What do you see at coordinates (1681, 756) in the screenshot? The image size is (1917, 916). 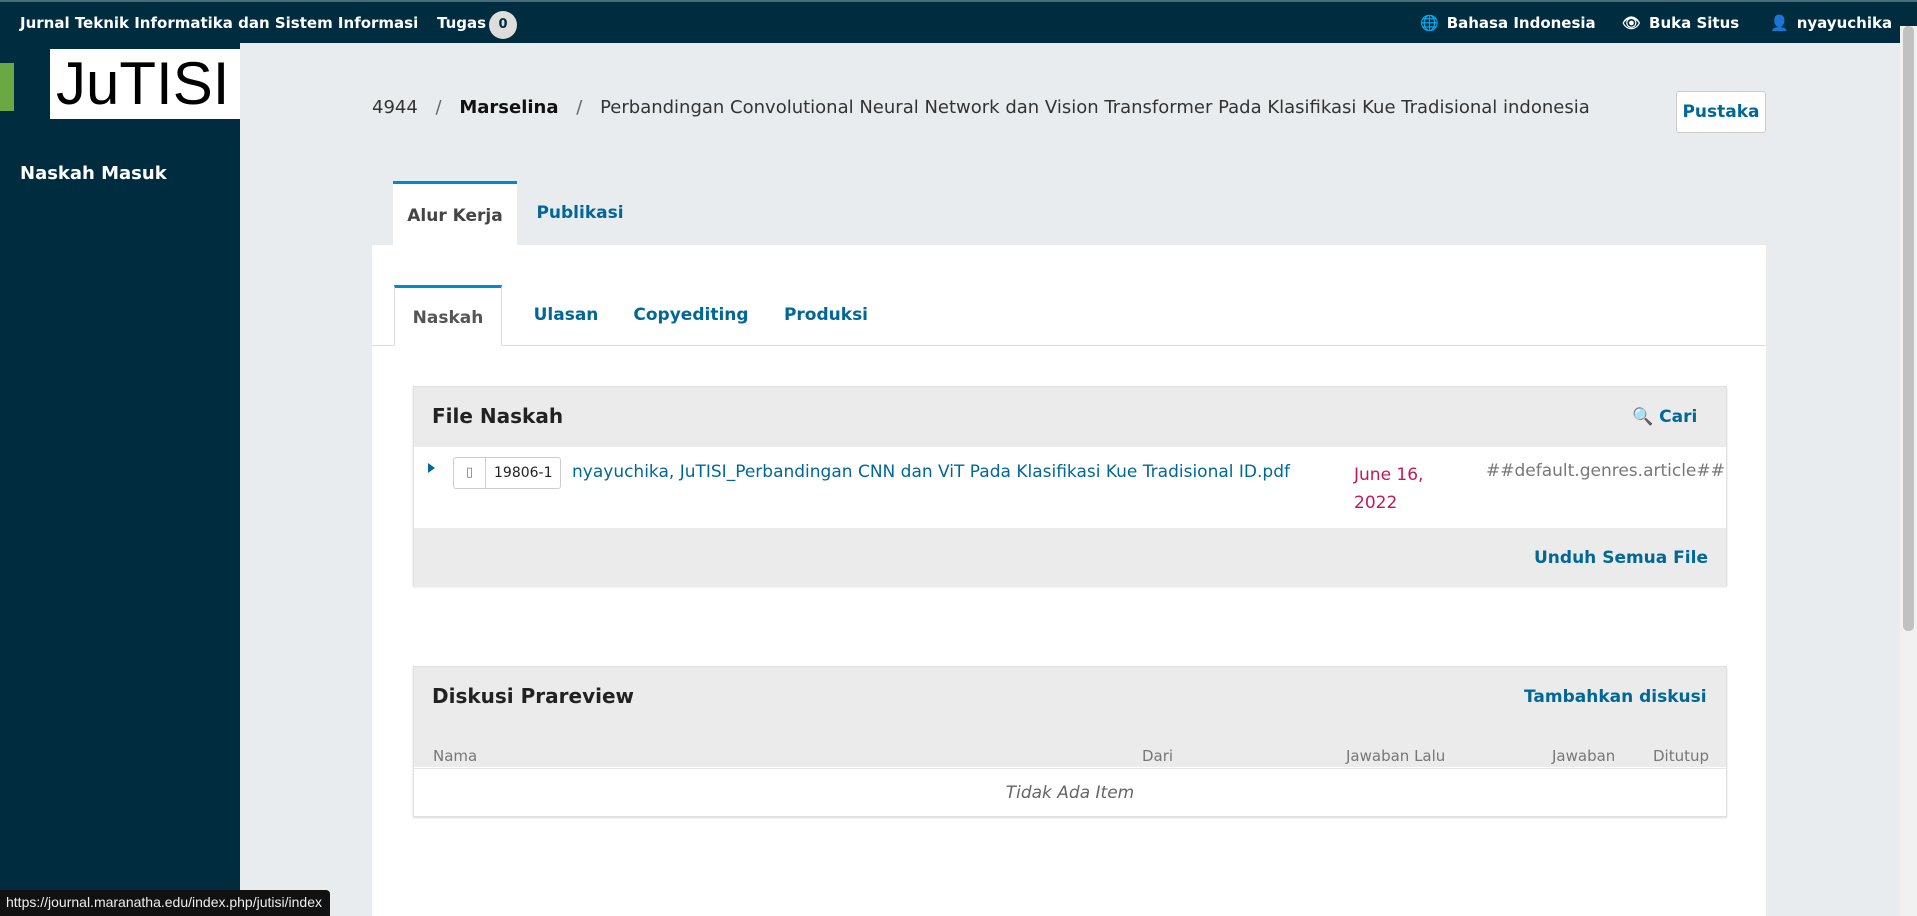 I see `column-header-closed: Ditutup` at bounding box center [1681, 756].